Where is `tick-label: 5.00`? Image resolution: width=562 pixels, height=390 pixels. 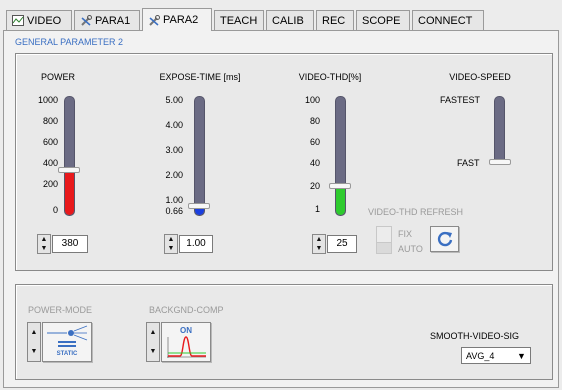
tick-label: 5.00 is located at coordinates (174, 100).